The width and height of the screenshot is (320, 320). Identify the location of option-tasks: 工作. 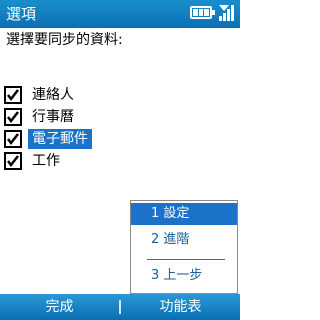
(69, 161).